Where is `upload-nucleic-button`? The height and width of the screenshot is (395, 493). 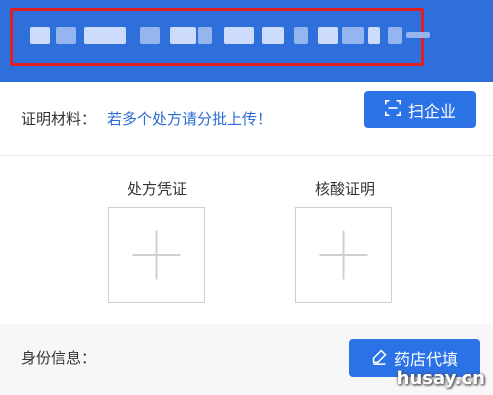 upload-nucleic-button is located at coordinates (343, 255).